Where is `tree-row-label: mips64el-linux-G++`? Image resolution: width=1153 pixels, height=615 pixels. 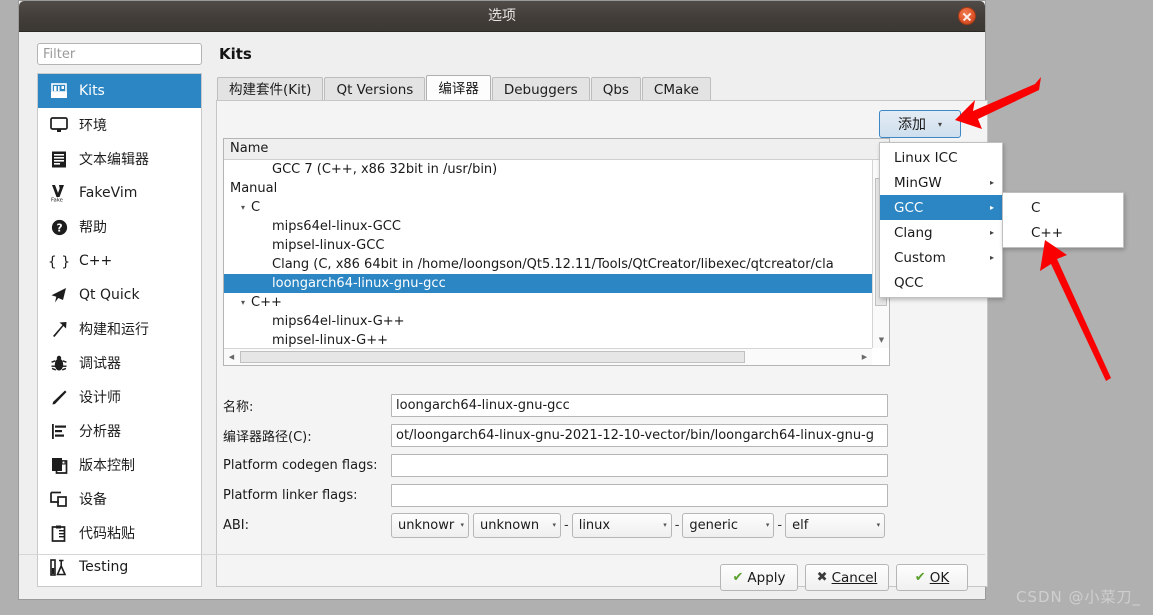 tree-row-label: mips64el-linux-G++ is located at coordinates (338, 321).